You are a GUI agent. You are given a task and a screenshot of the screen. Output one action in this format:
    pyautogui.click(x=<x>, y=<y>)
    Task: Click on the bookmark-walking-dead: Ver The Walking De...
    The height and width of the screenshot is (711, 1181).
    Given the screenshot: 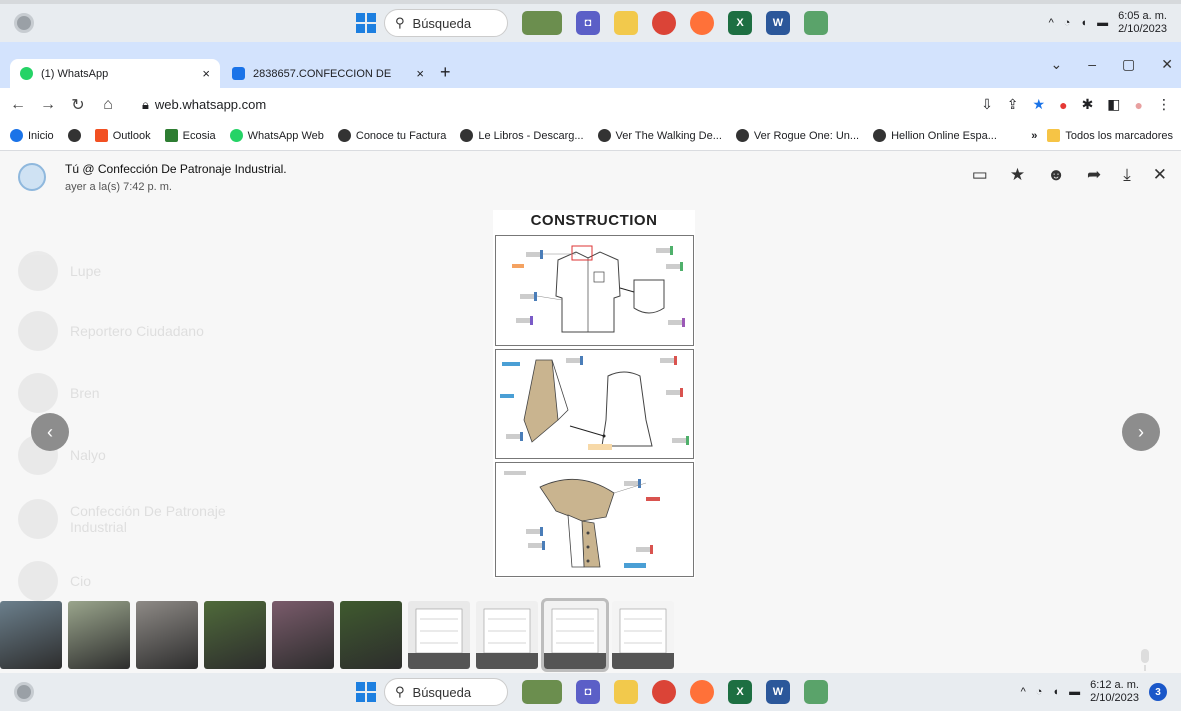 What is the action you would take?
    pyautogui.click(x=659, y=135)
    